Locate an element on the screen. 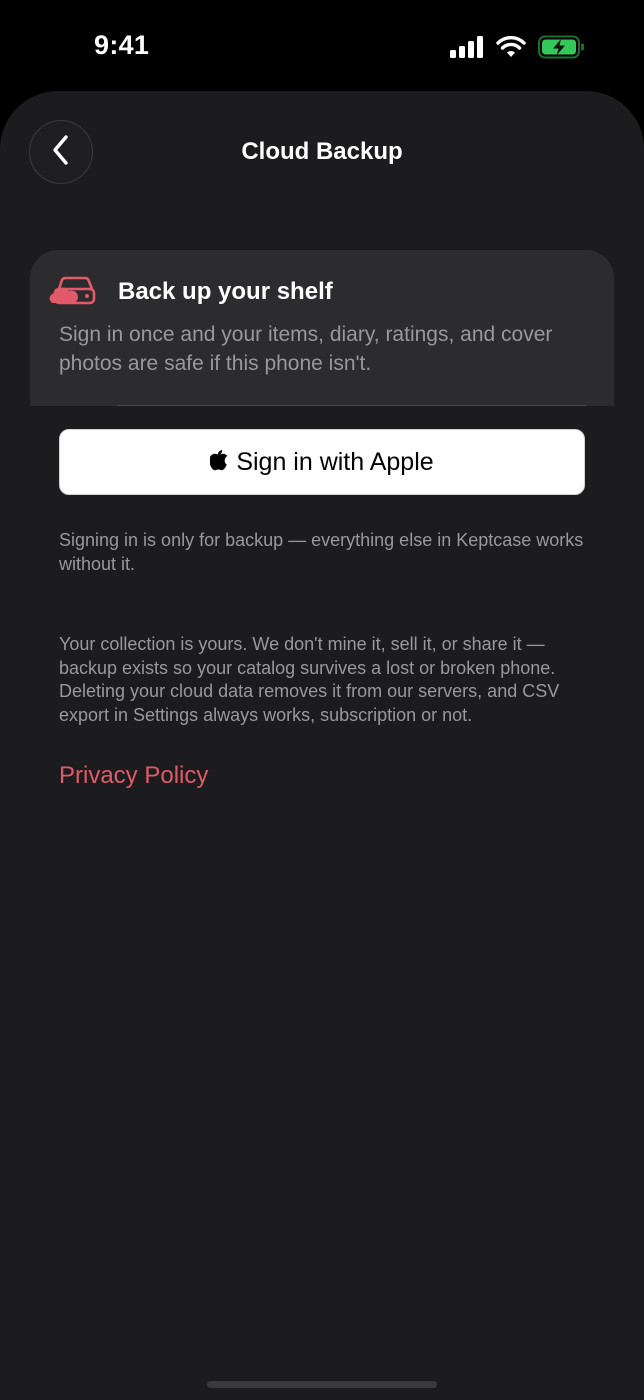  privacy-policy-link: Privacy Policy is located at coordinates (133, 776).